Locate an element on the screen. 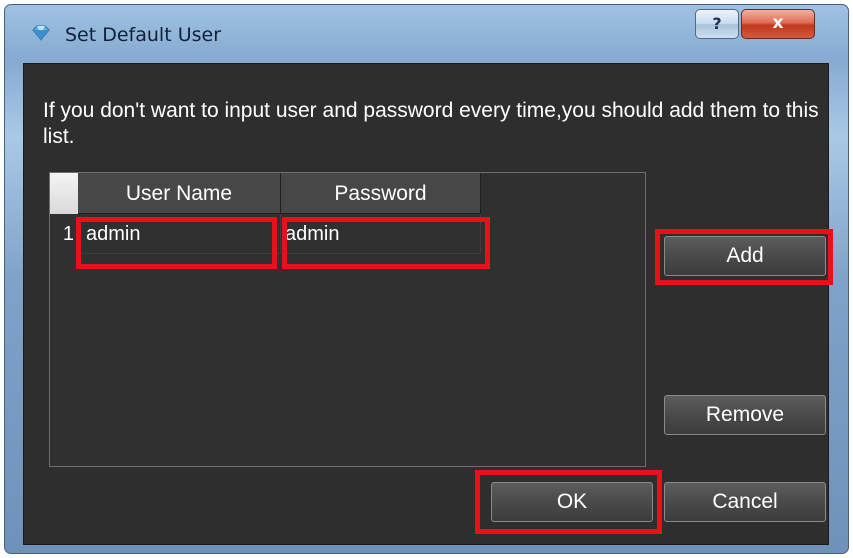  window-title: Set Default User is located at coordinates (143, 35).